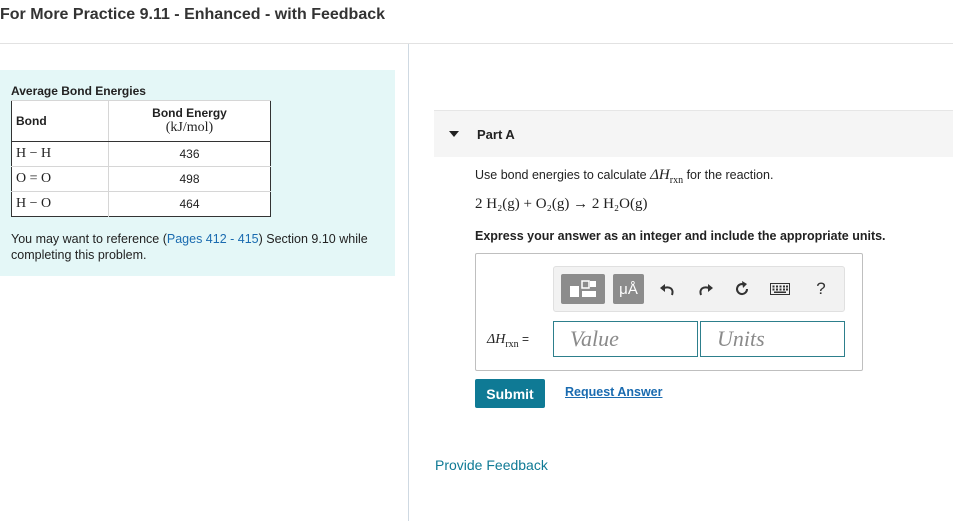 The width and height of the screenshot is (953, 521). What do you see at coordinates (510, 393) in the screenshot?
I see `submit-button: Submit` at bounding box center [510, 393].